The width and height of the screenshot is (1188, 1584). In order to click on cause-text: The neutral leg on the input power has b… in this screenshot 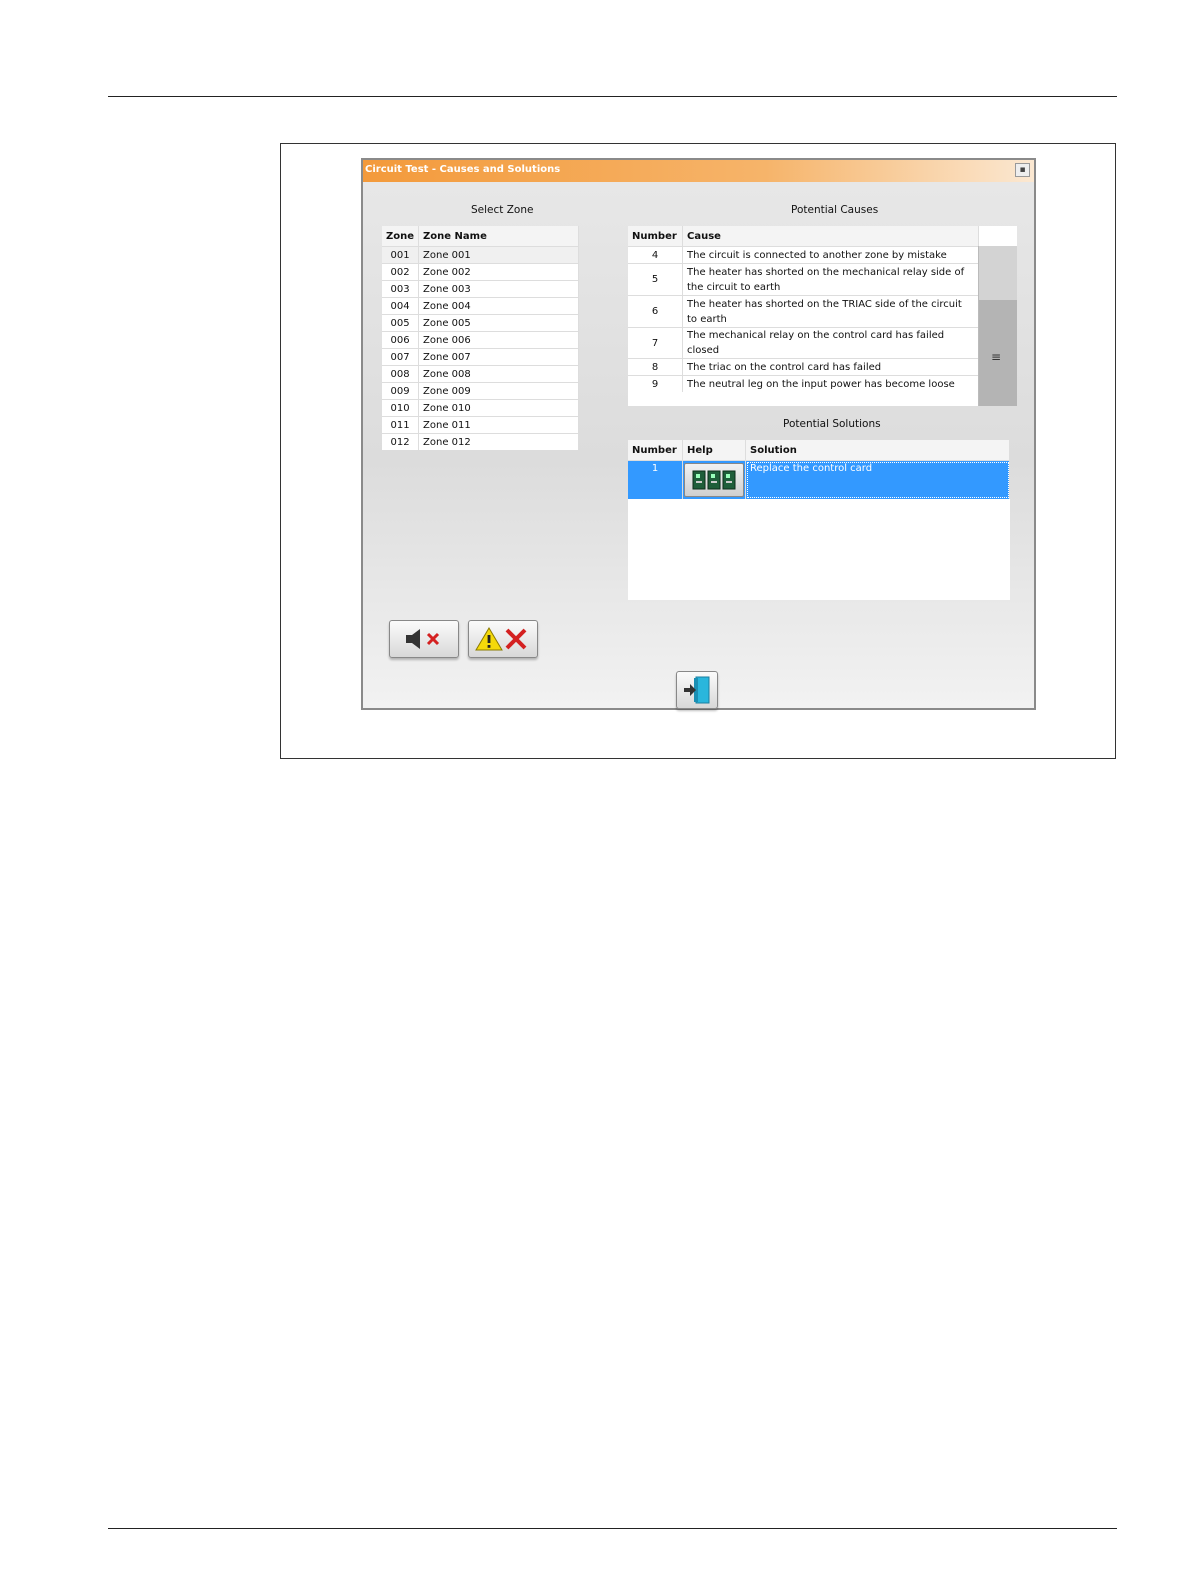, I will do `click(830, 383)`.